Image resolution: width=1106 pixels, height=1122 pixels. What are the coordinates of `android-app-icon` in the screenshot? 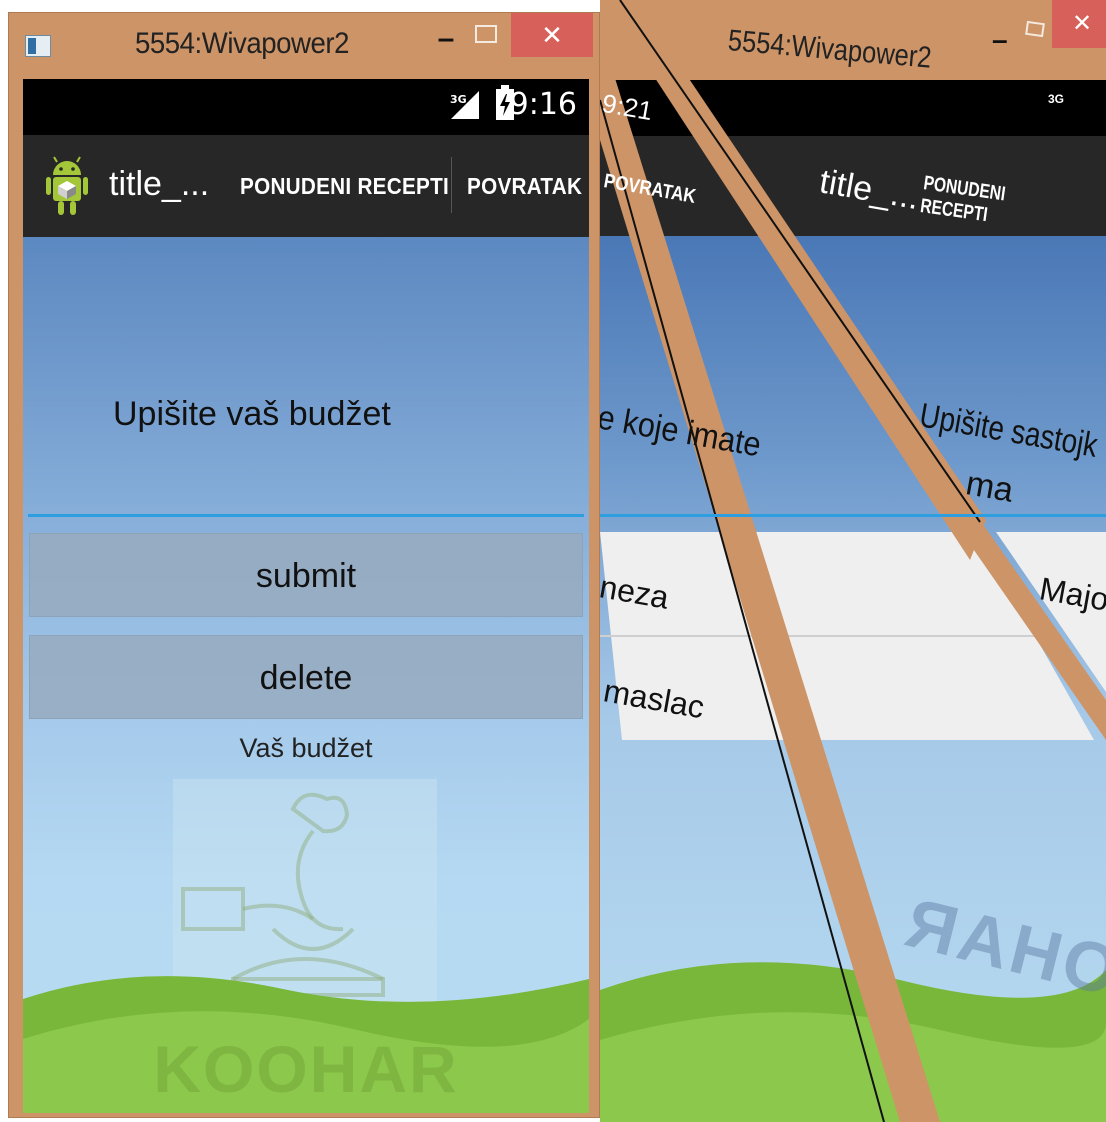 It's located at (67, 186).